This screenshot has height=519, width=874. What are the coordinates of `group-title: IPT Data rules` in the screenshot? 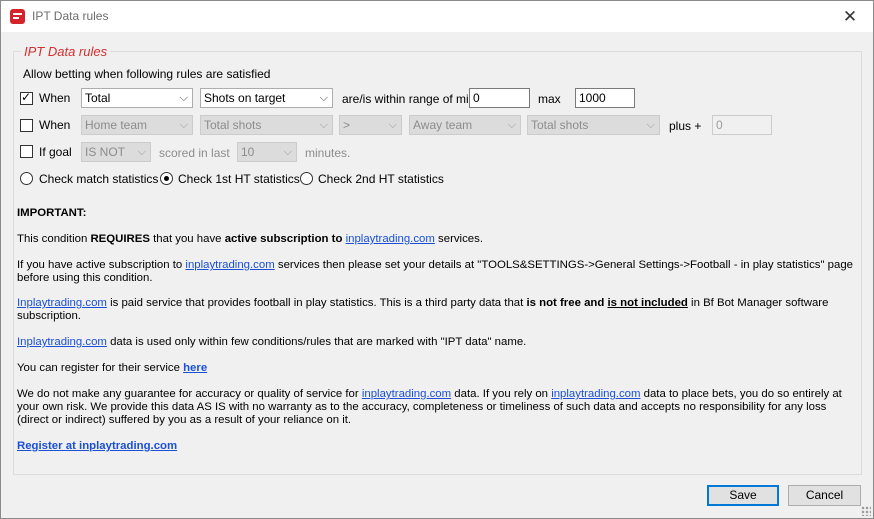 It's located at (66, 51).